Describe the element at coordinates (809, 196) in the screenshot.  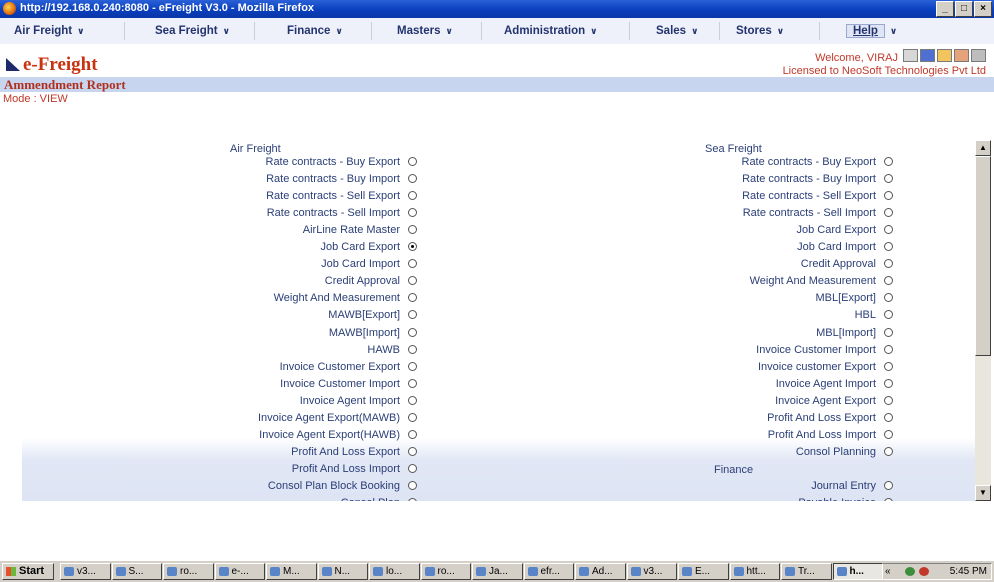
I see `option-label: Rate contracts - Sell Export` at that location.